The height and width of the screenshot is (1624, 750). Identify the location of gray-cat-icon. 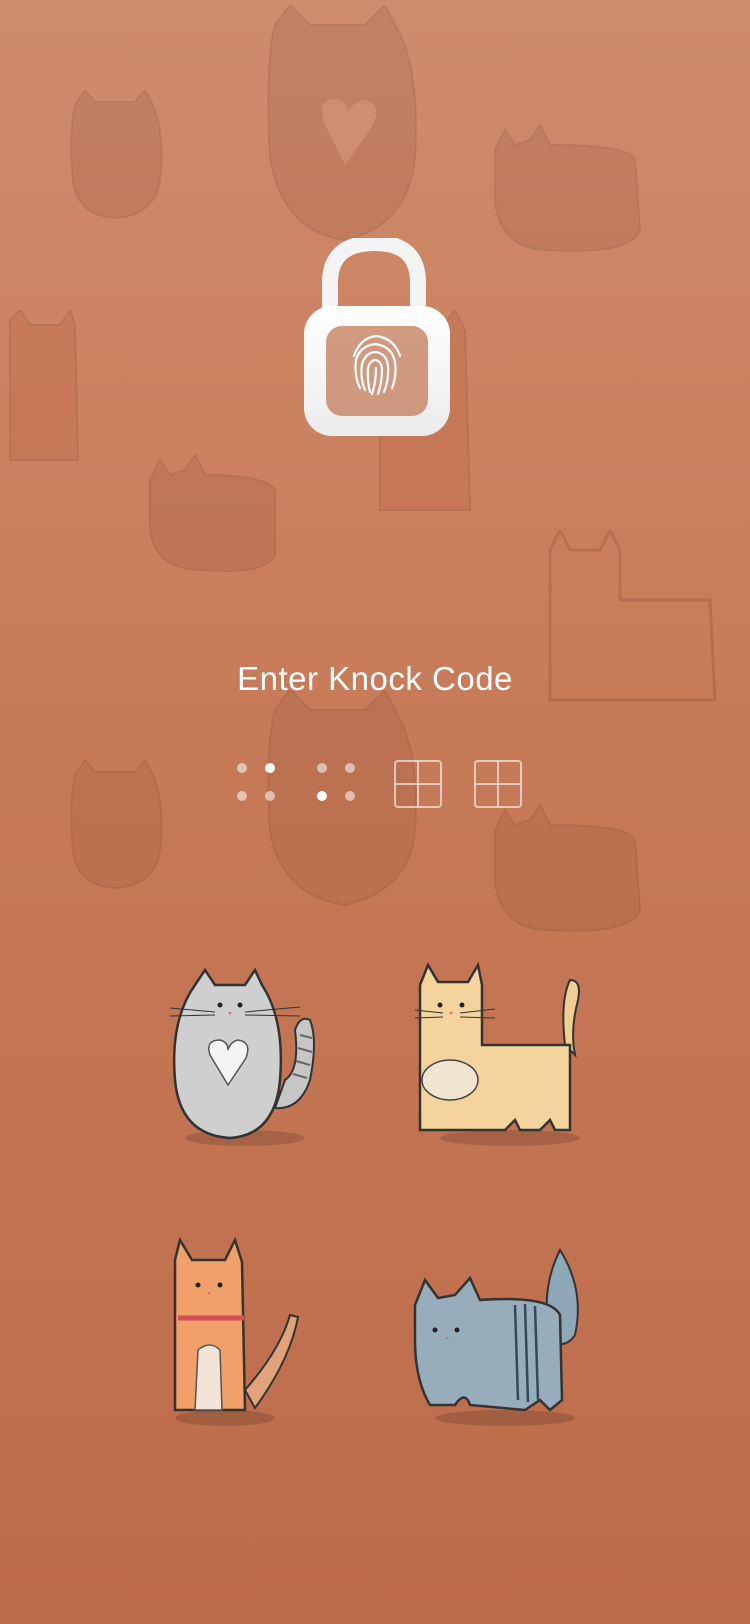
(242, 1056).